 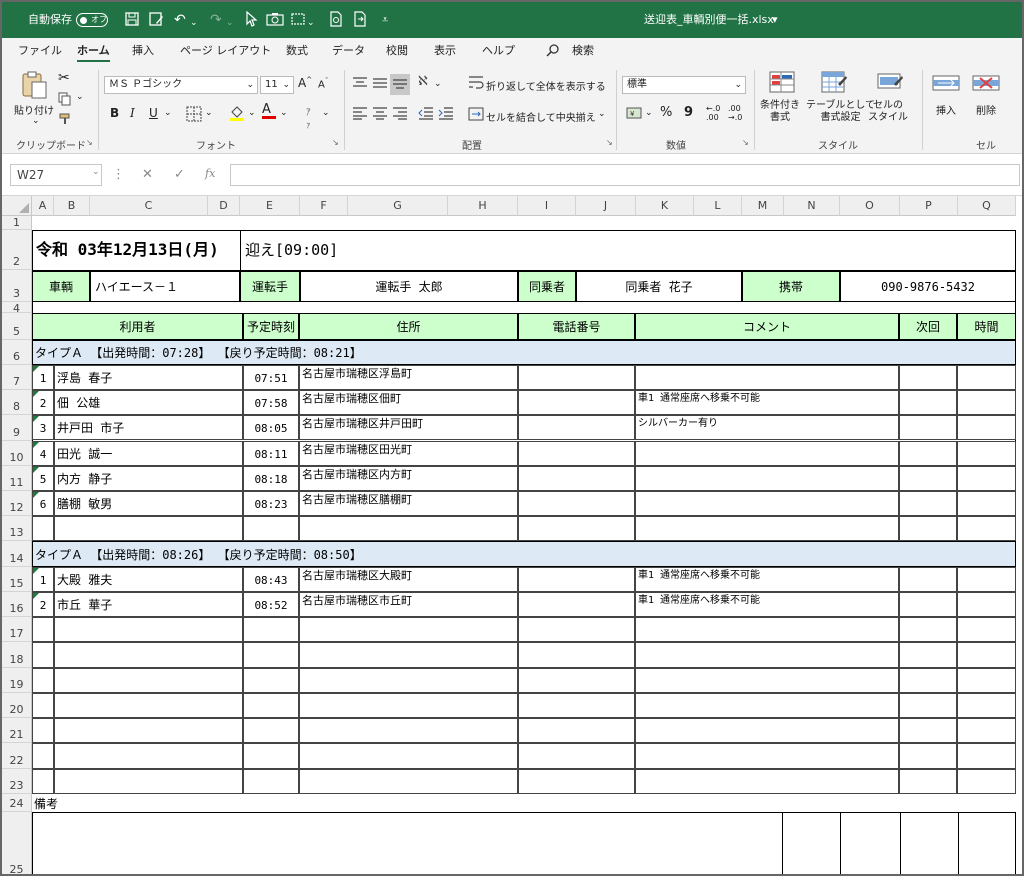 What do you see at coordinates (928, 377) in the screenshot?
I see `group-1-row-1-next` at bounding box center [928, 377].